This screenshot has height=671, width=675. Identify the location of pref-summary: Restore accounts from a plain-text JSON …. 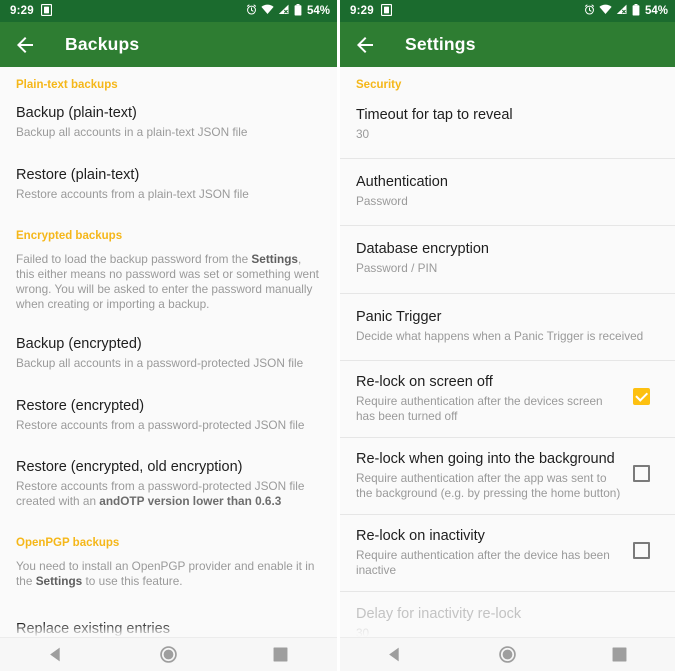
(132, 193).